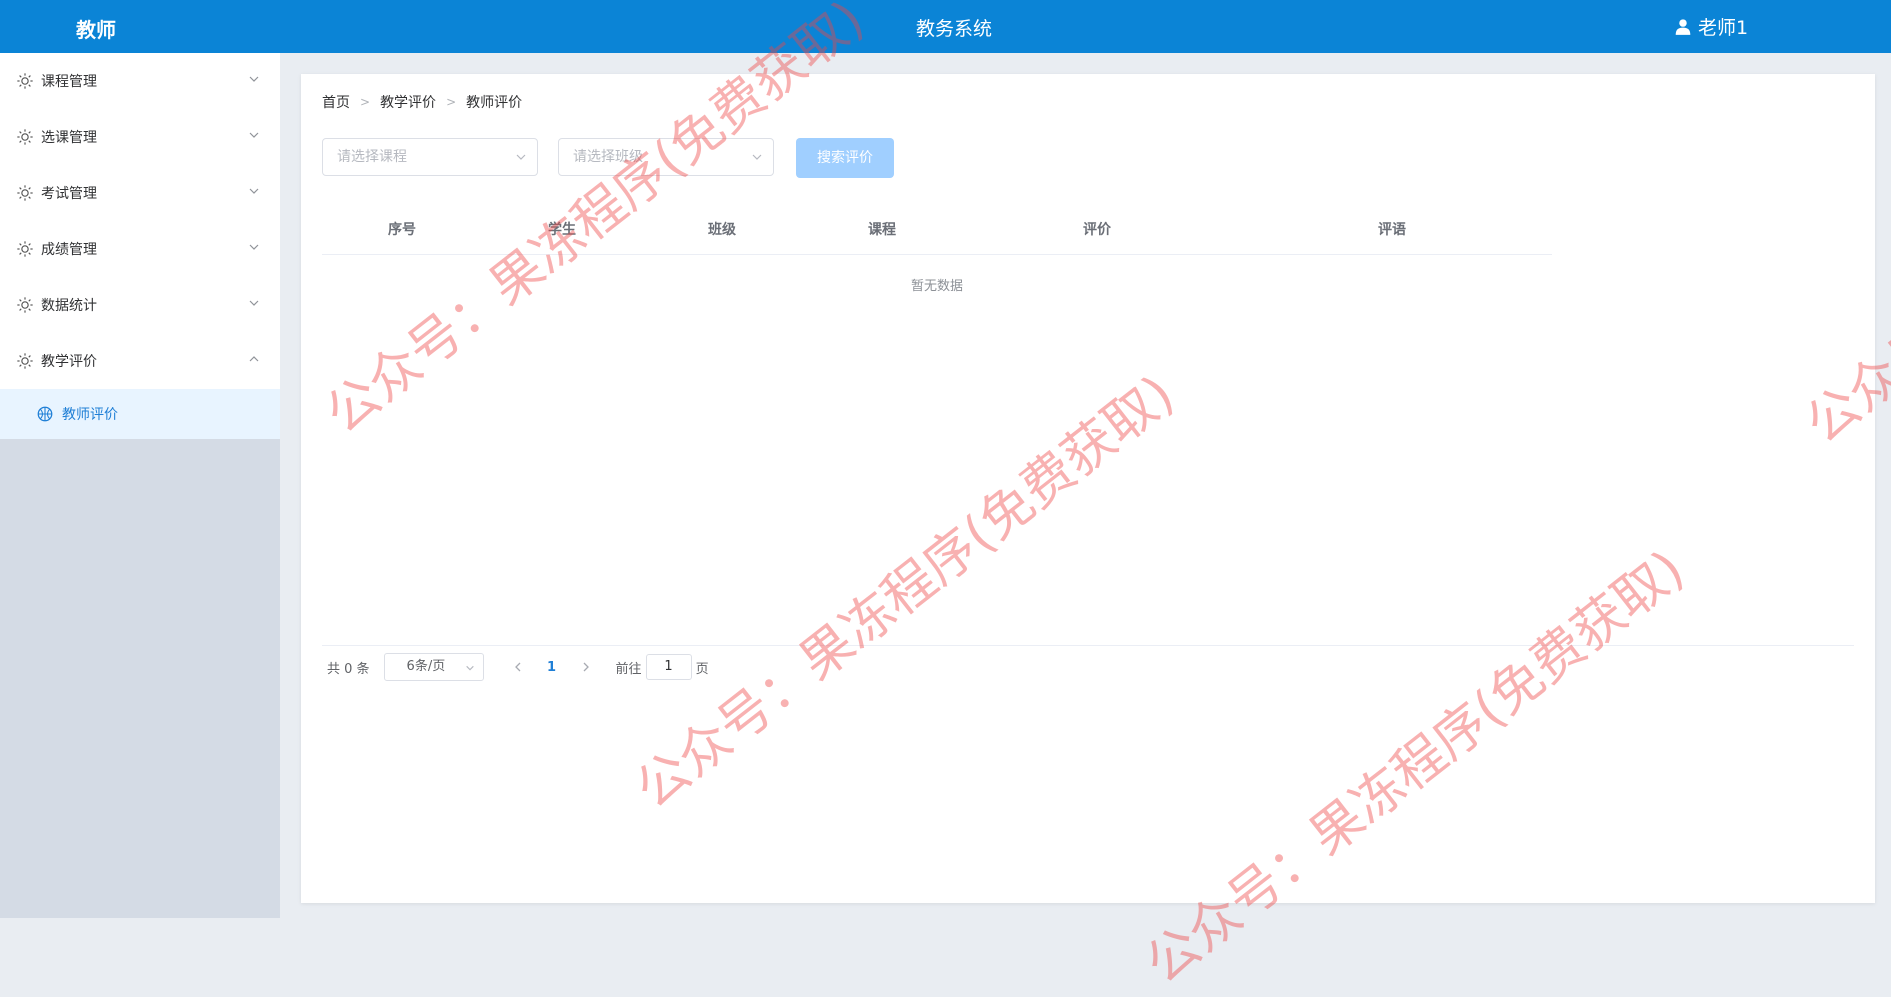 The height and width of the screenshot is (997, 1891). I want to click on user-menu: 老师1, so click(1711, 26).